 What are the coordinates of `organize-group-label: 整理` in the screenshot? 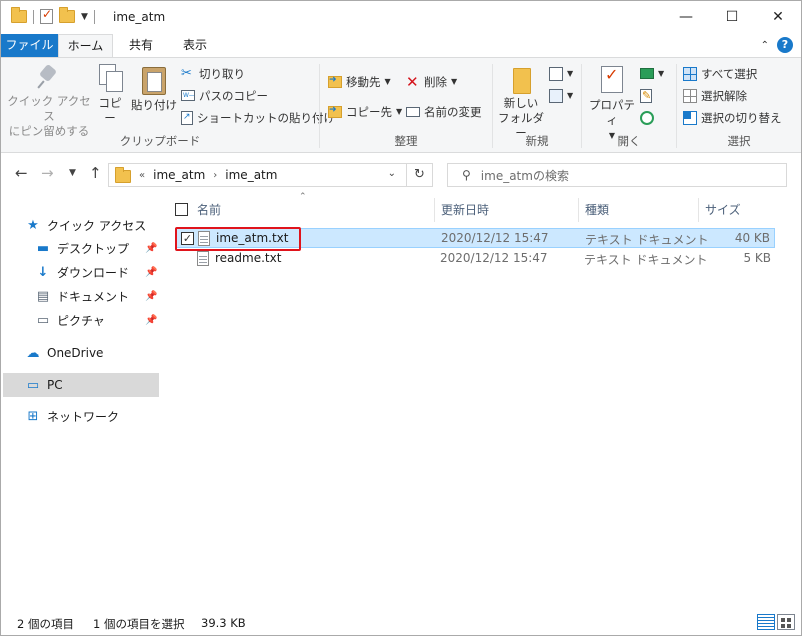 It's located at (406, 141).